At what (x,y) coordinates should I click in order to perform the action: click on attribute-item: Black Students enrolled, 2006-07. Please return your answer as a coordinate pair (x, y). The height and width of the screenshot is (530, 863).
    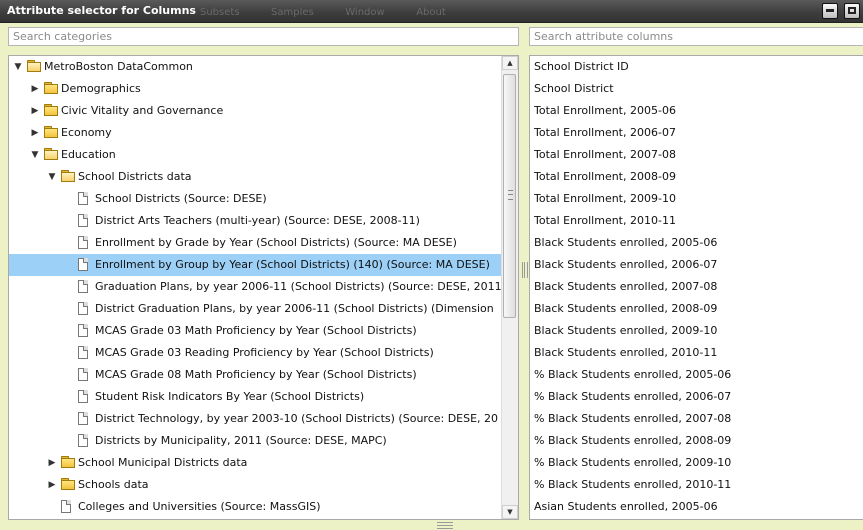
    Looking at the image, I should click on (625, 265).